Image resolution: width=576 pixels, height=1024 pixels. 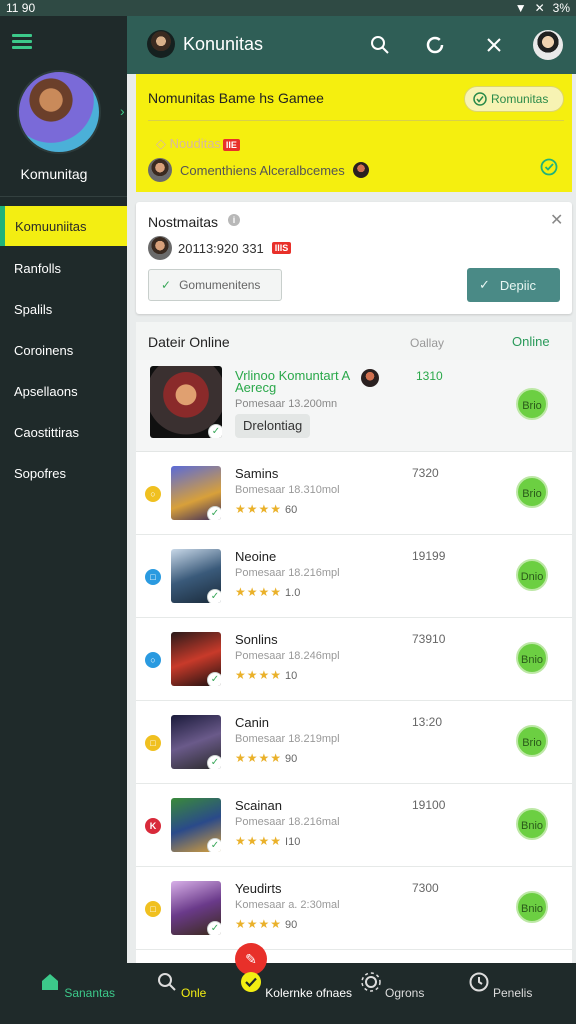 I want to click on home-icon, so click(x=49, y=982).